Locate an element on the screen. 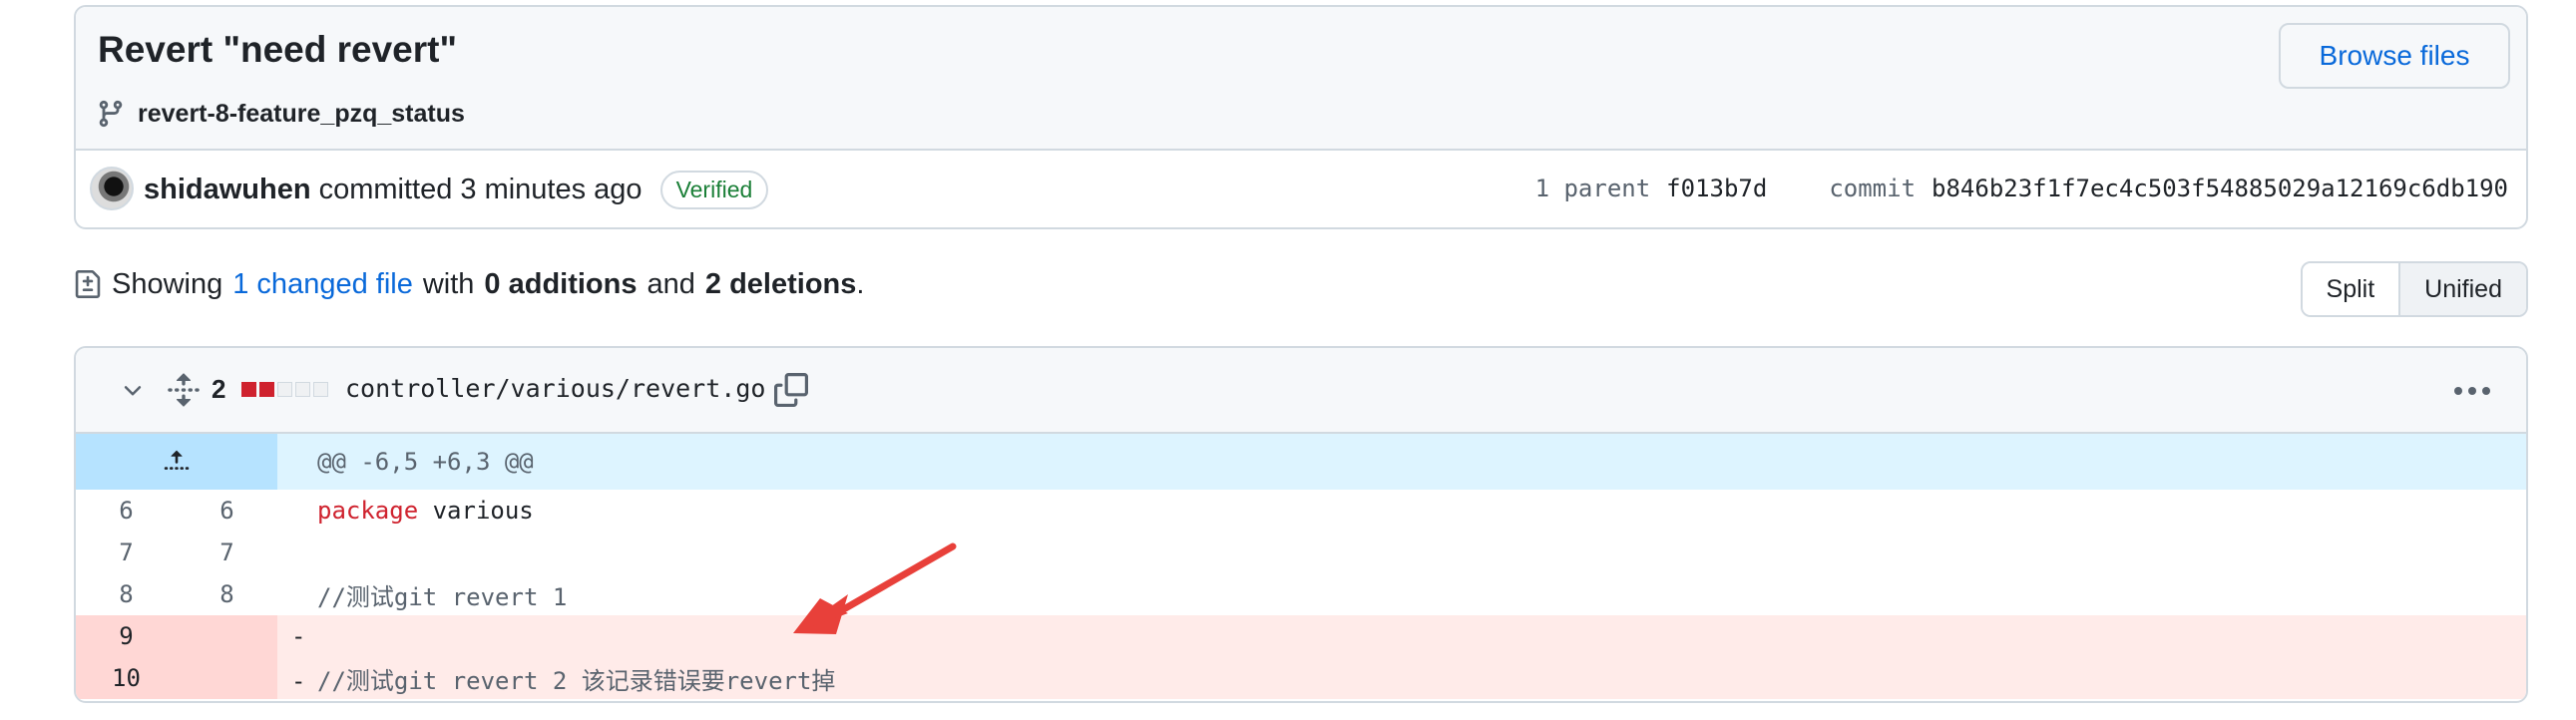 This screenshot has height=720, width=2576. summary-showing: Showing is located at coordinates (167, 284).